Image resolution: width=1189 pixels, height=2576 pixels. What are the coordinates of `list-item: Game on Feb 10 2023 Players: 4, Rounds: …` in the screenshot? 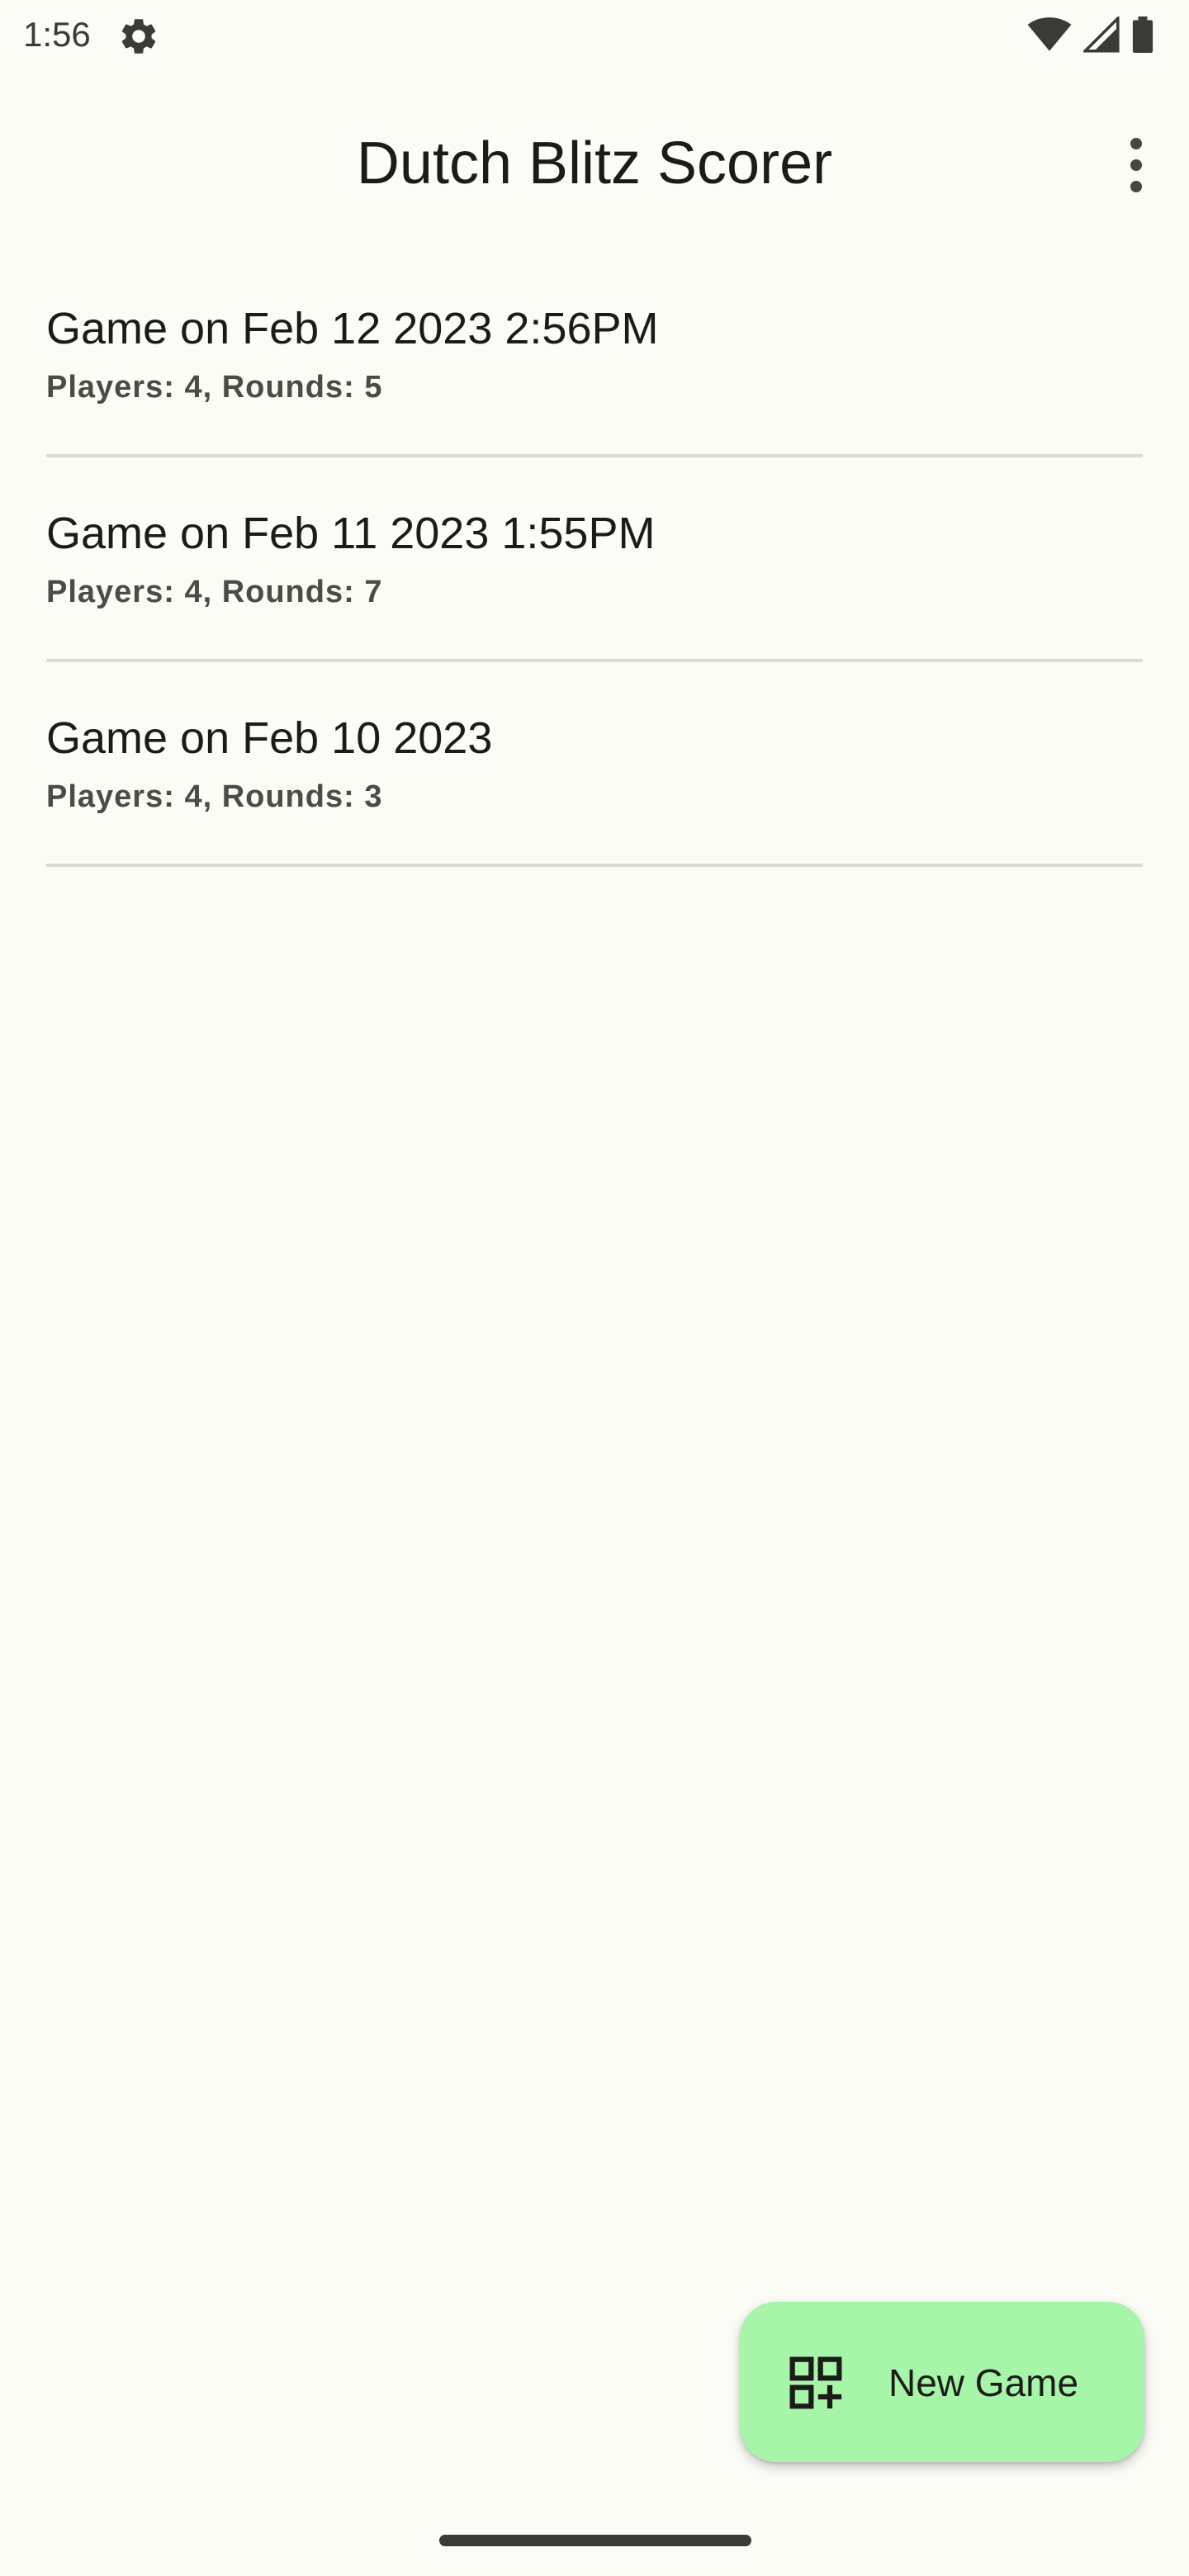 It's located at (594, 764).